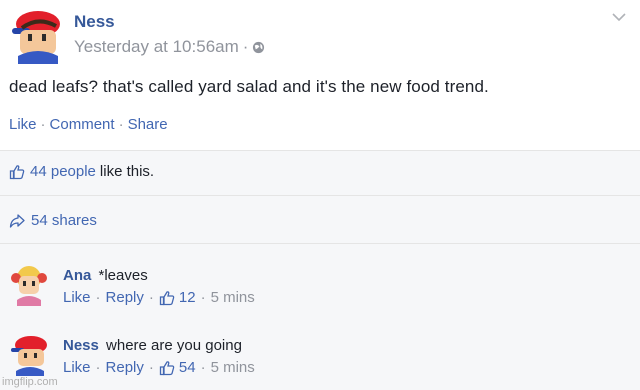 The width and height of the screenshot is (640, 390). Describe the element at coordinates (187, 367) in the screenshot. I see `comment-like-count: 54` at that location.